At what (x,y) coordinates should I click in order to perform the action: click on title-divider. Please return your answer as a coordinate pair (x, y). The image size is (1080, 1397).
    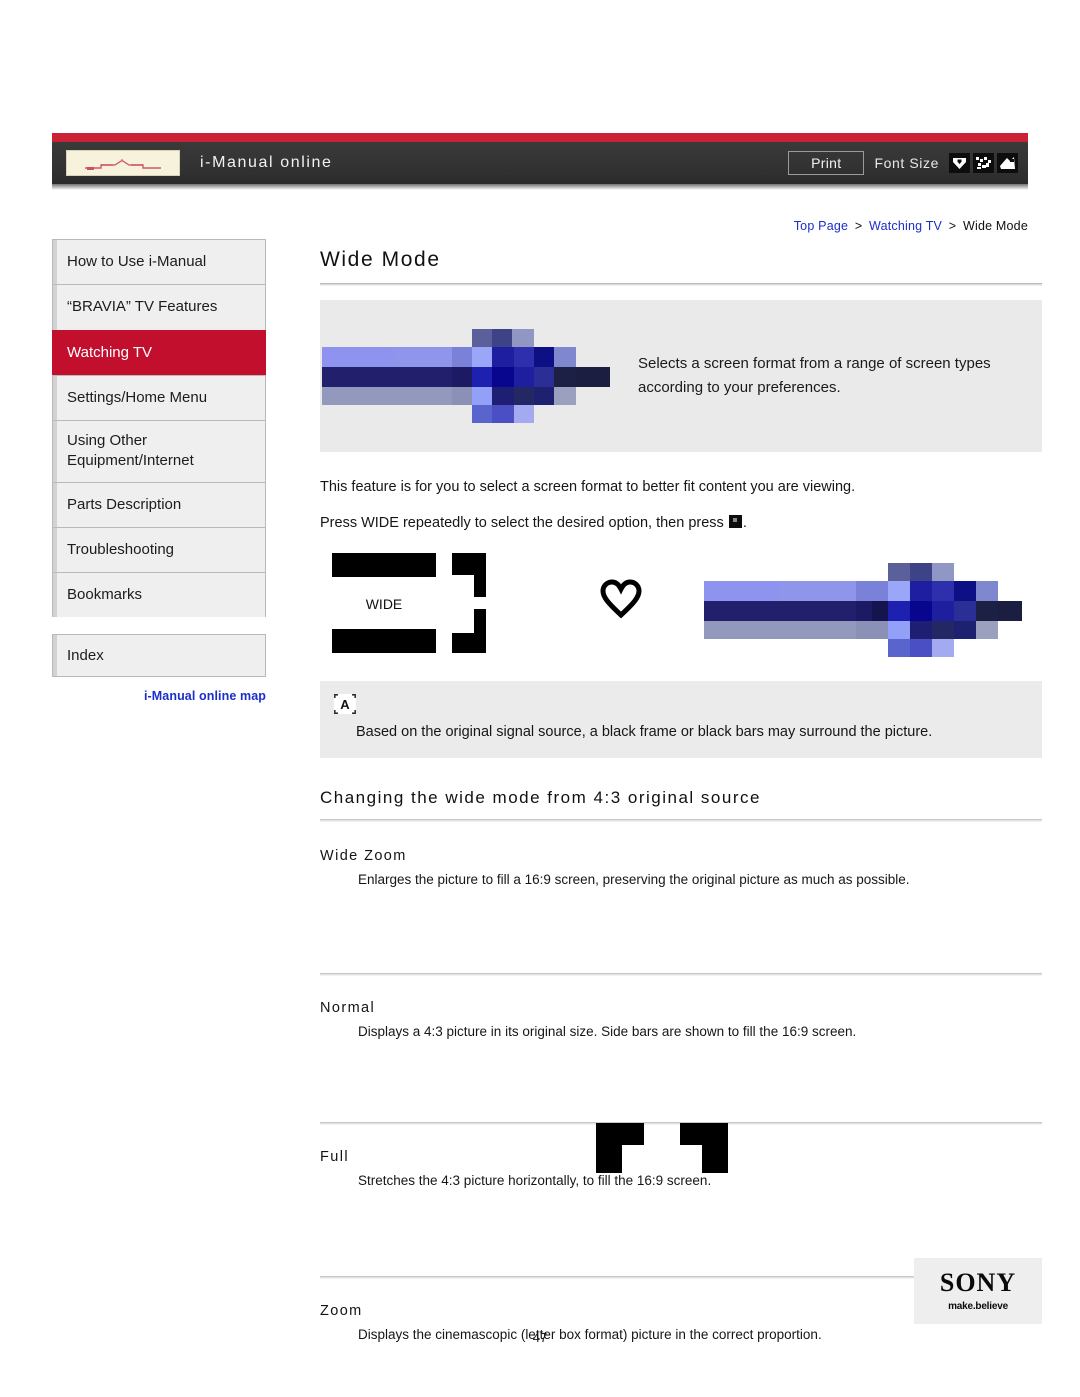
    Looking at the image, I should click on (681, 284).